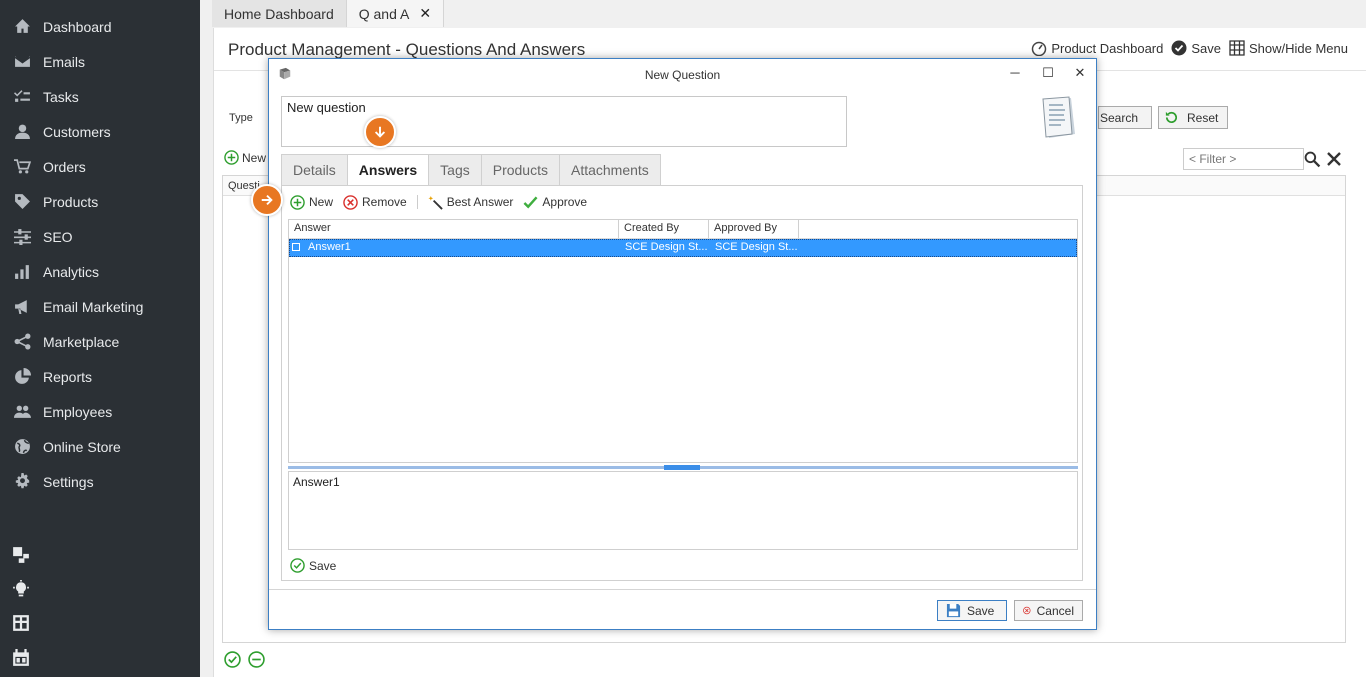 This screenshot has width=1366, height=677. I want to click on sidebar-item-email-marketing: Email Marketing, so click(100, 306).